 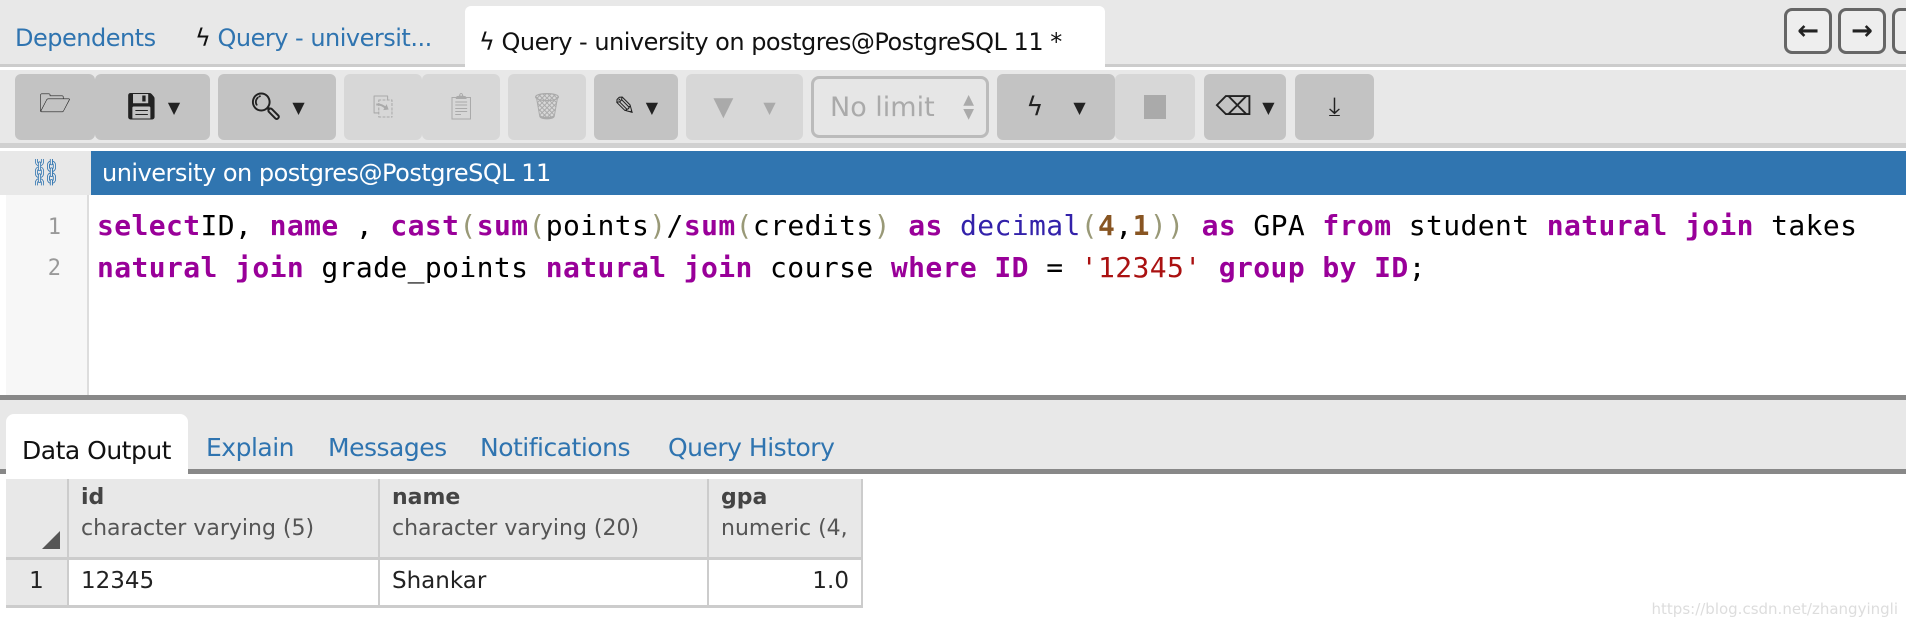 What do you see at coordinates (85, 38) in the screenshot?
I see `tab-dependents: Dependents` at bounding box center [85, 38].